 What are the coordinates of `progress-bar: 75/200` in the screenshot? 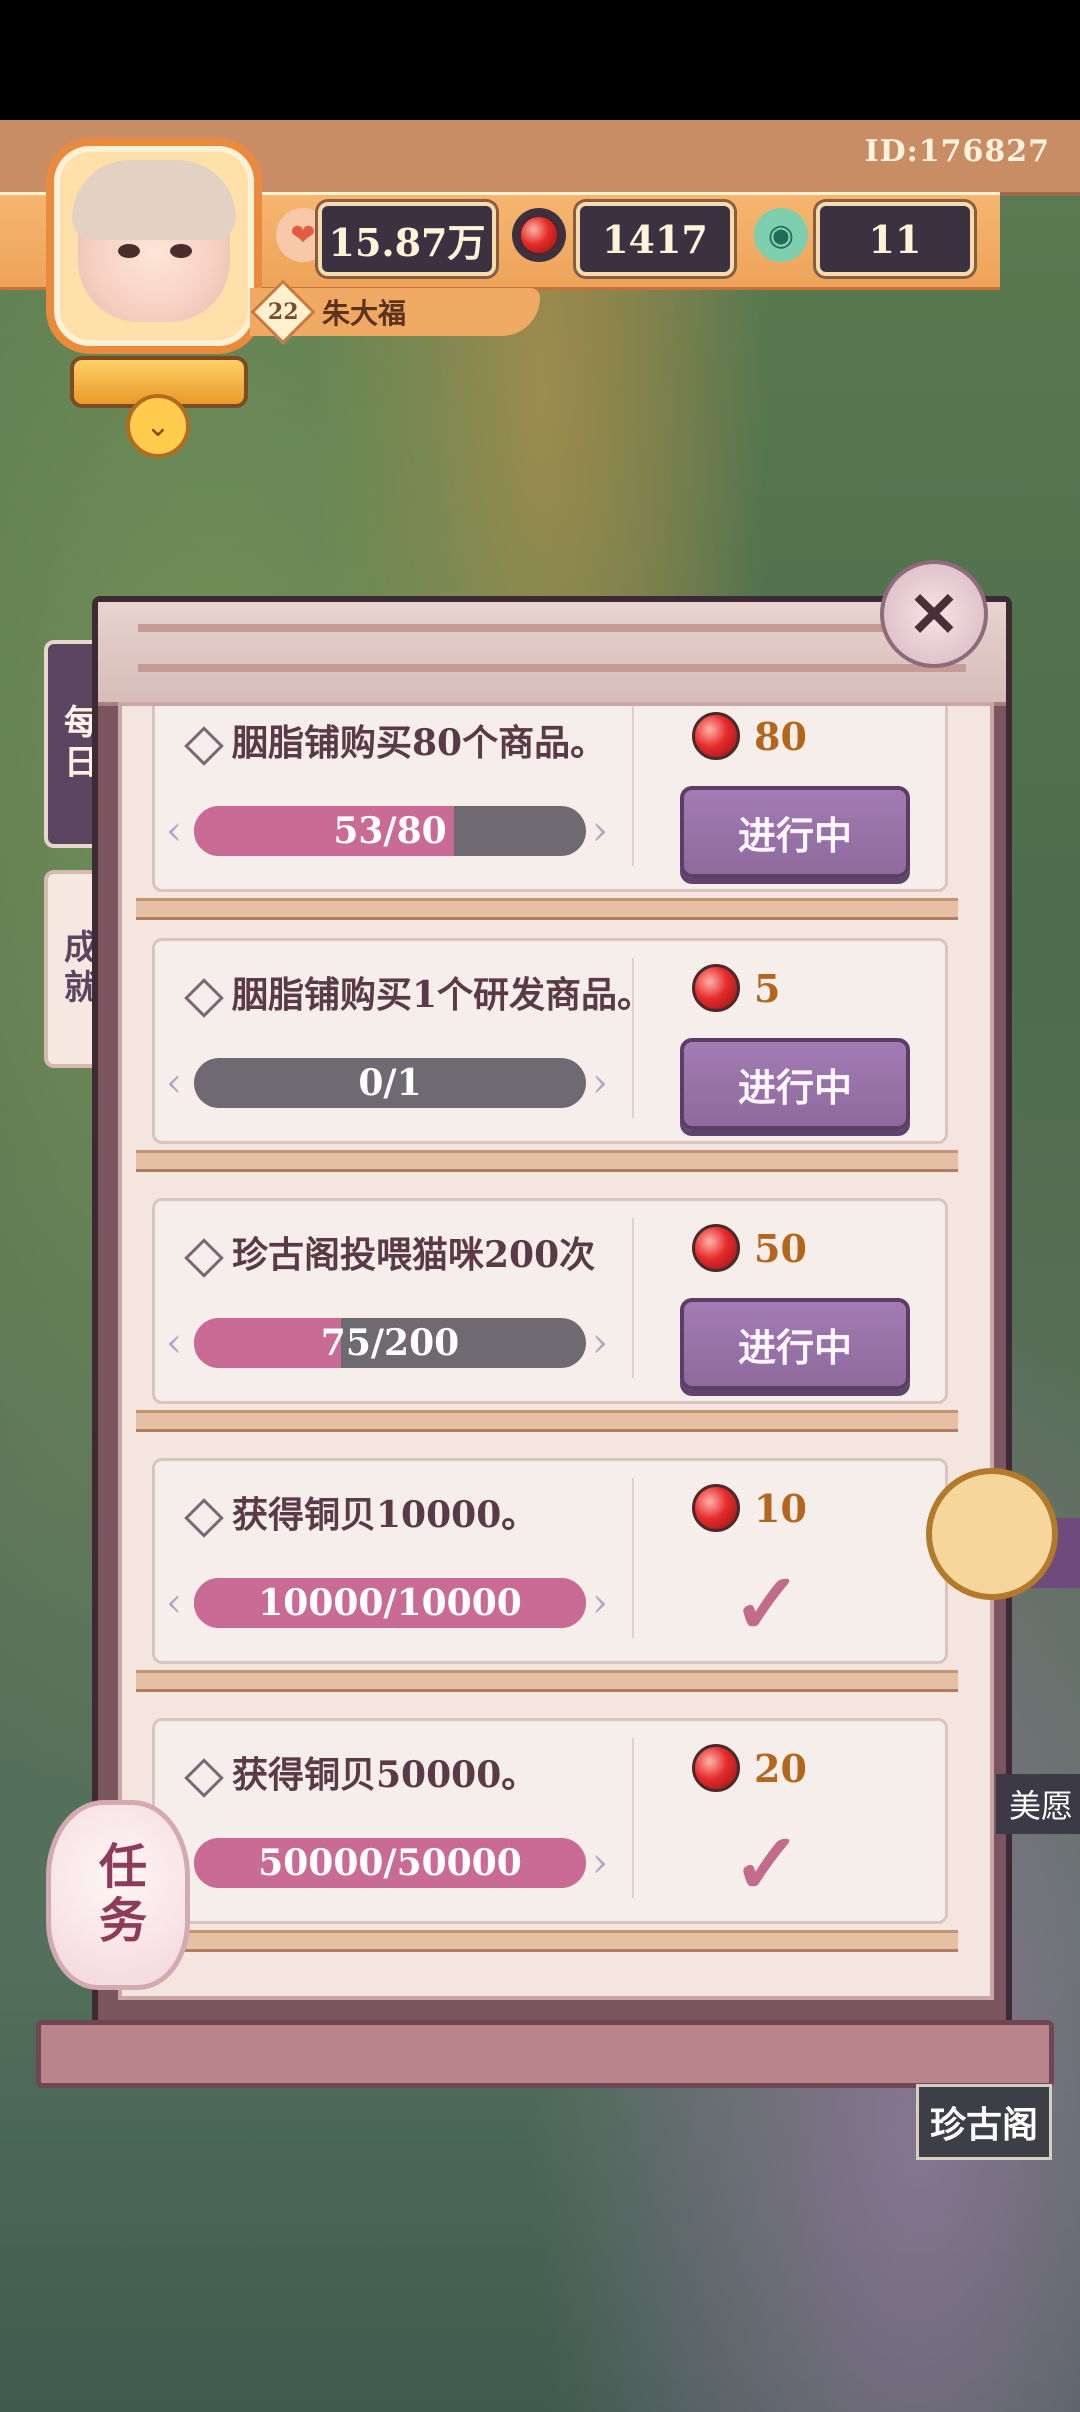 It's located at (390, 1343).